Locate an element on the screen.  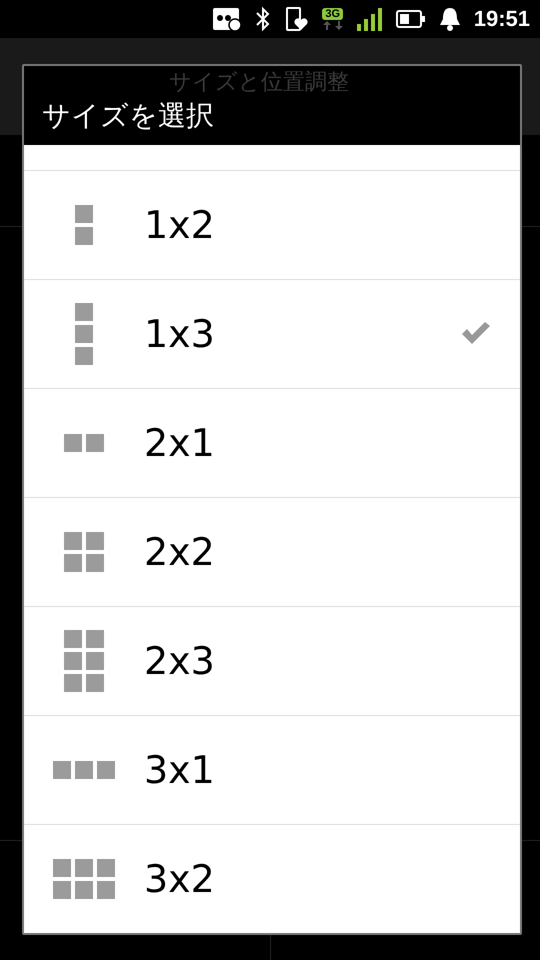
battery-icon is located at coordinates (411, 19).